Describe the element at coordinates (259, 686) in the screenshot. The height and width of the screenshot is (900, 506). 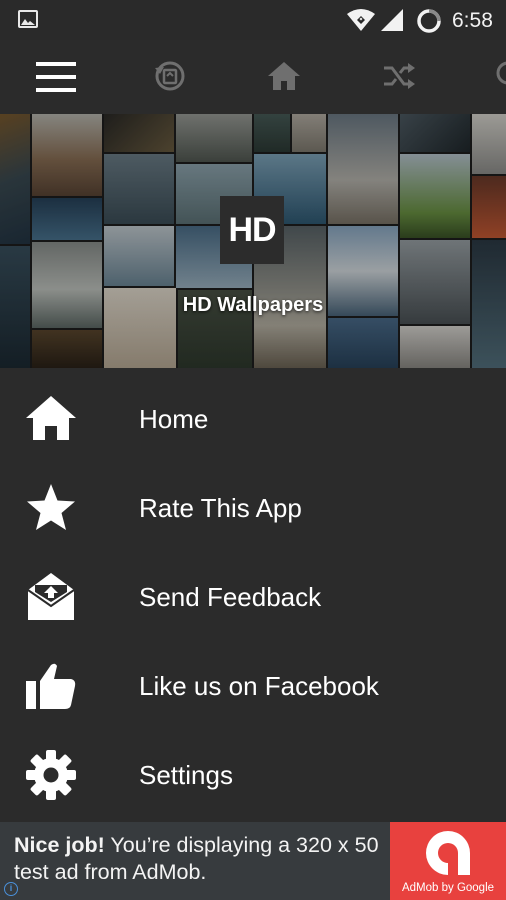
I see `menu-item-label: Like us on Facebook` at that location.